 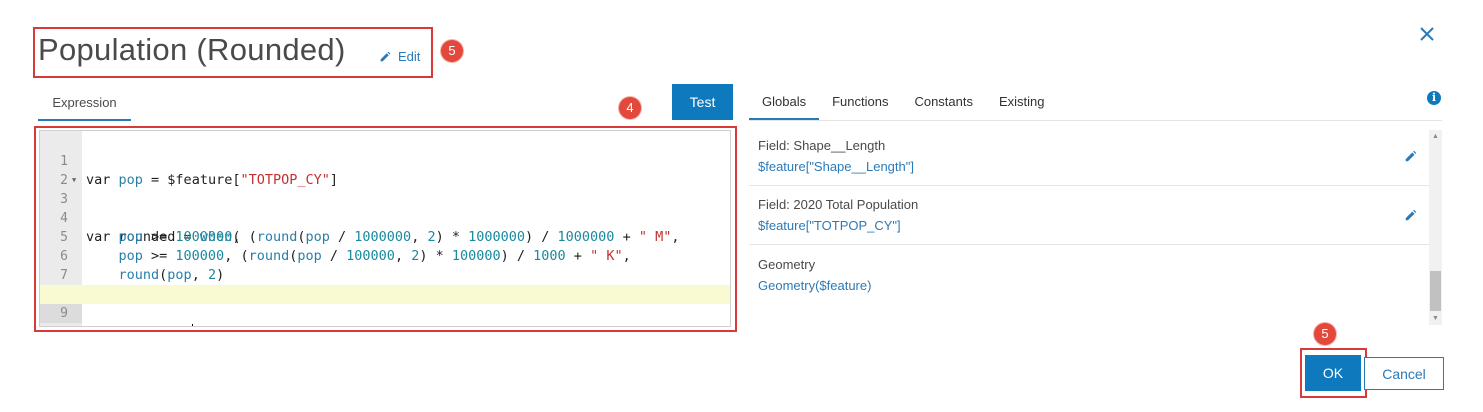 What do you see at coordinates (1089, 275) in the screenshot?
I see `list-item: Geometry Geometry($feature)` at bounding box center [1089, 275].